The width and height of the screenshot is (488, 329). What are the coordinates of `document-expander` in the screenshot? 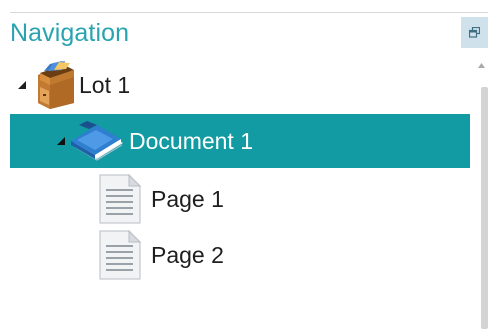 It's located at (61, 141).